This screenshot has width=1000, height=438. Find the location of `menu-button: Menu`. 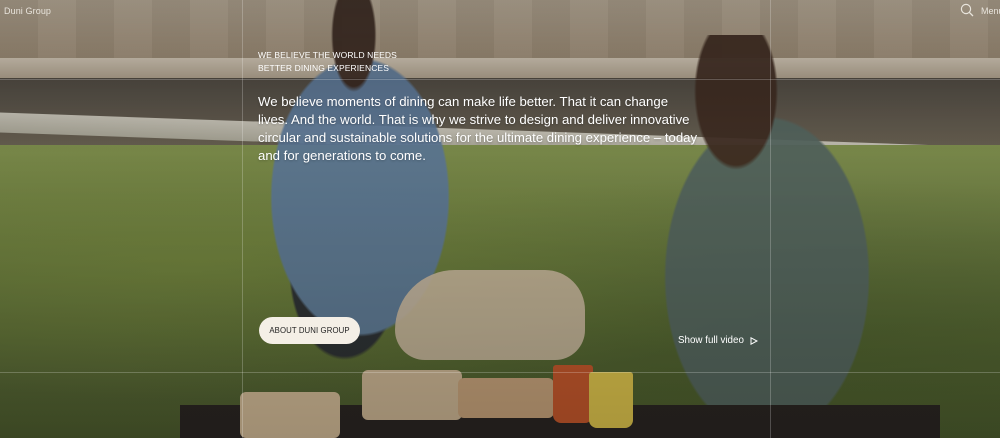

menu-button: Menu is located at coordinates (990, 11).